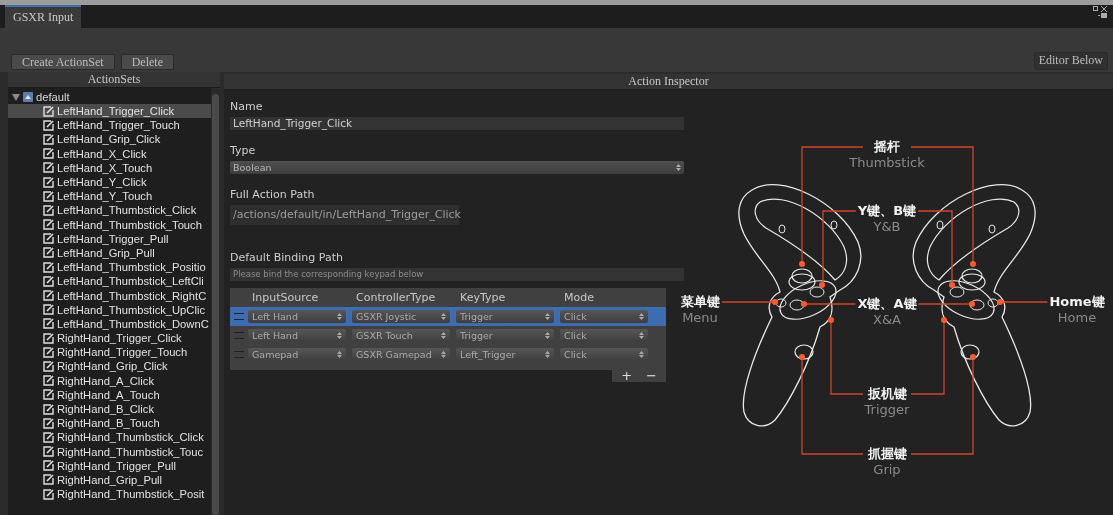  Describe the element at coordinates (109, 437) in the screenshot. I see `action-item: RightHand_Thumbstick_Click` at that location.